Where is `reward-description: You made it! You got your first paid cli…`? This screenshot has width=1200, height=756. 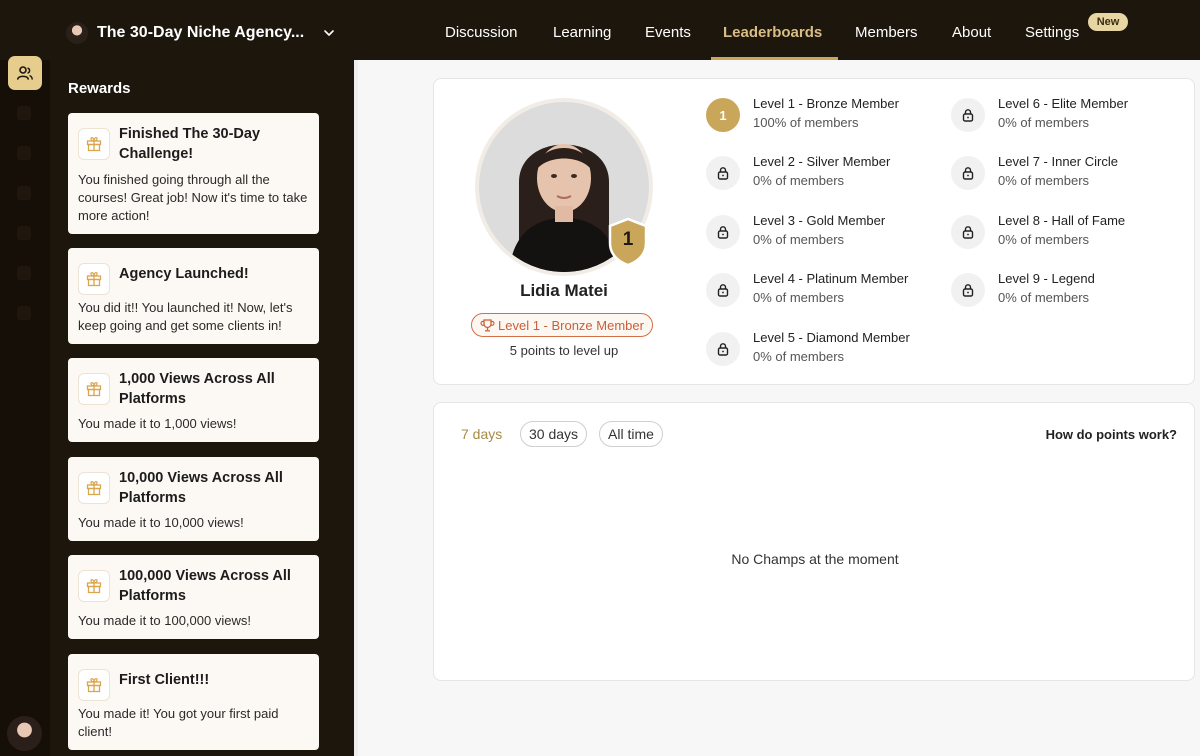 reward-description: You made it! You got your first paid cli… is located at coordinates (178, 722).